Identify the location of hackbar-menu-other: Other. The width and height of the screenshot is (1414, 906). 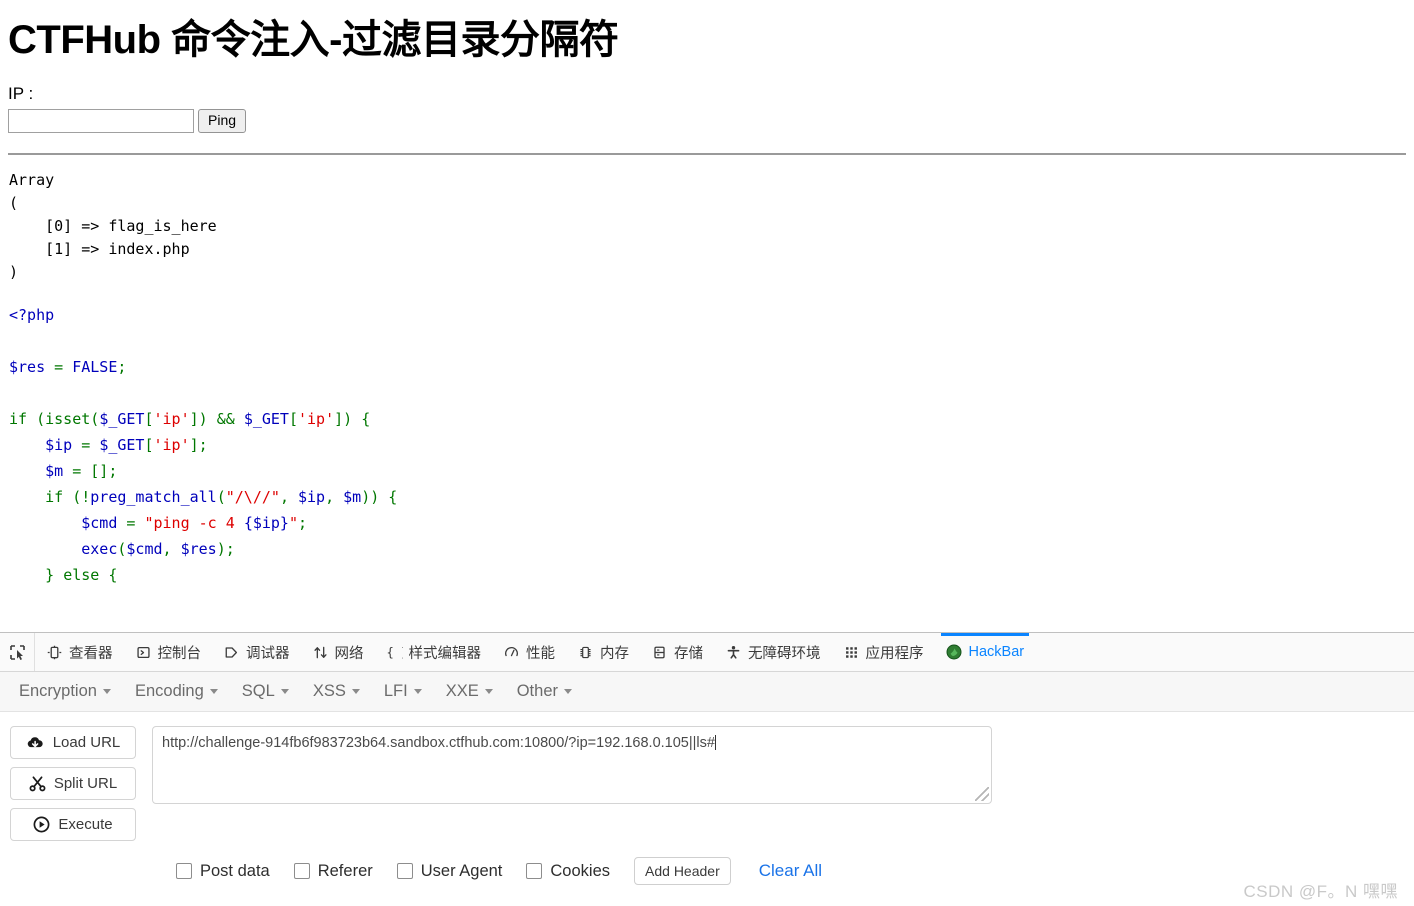
(544, 691).